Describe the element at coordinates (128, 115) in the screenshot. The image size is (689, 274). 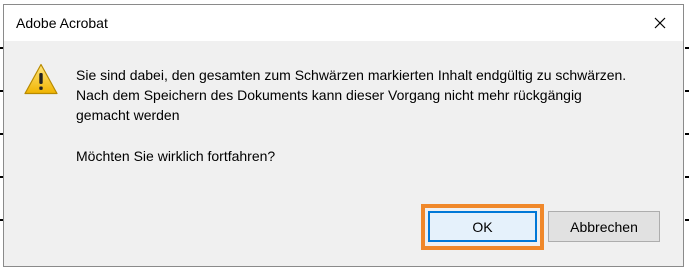
I see `message-line: gemacht werden` at that location.